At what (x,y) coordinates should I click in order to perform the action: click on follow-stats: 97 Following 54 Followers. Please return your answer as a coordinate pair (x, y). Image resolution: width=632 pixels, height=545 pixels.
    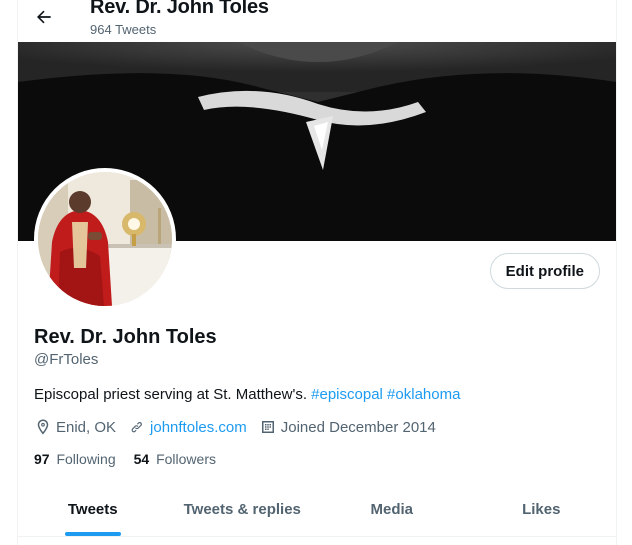
    Looking at the image, I should click on (134, 459).